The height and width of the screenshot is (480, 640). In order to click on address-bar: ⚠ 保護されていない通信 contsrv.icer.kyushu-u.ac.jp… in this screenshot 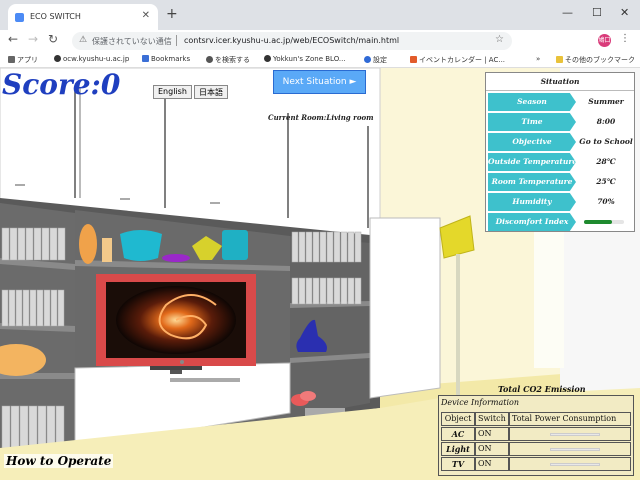, I will do `click(292, 41)`.